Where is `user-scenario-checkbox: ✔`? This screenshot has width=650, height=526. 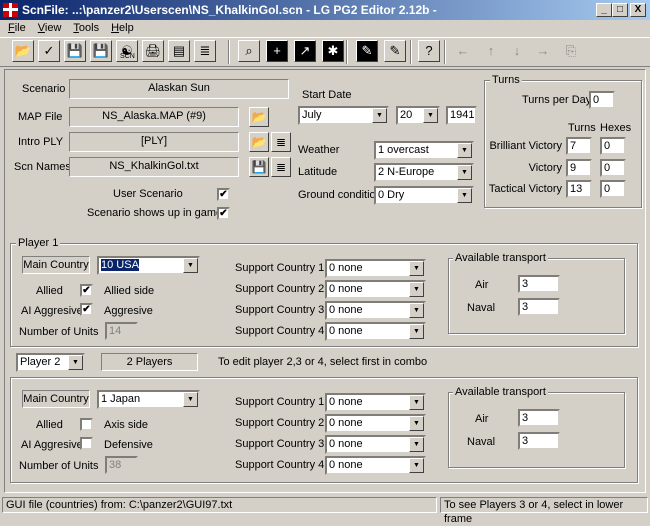 user-scenario-checkbox: ✔ is located at coordinates (223, 194).